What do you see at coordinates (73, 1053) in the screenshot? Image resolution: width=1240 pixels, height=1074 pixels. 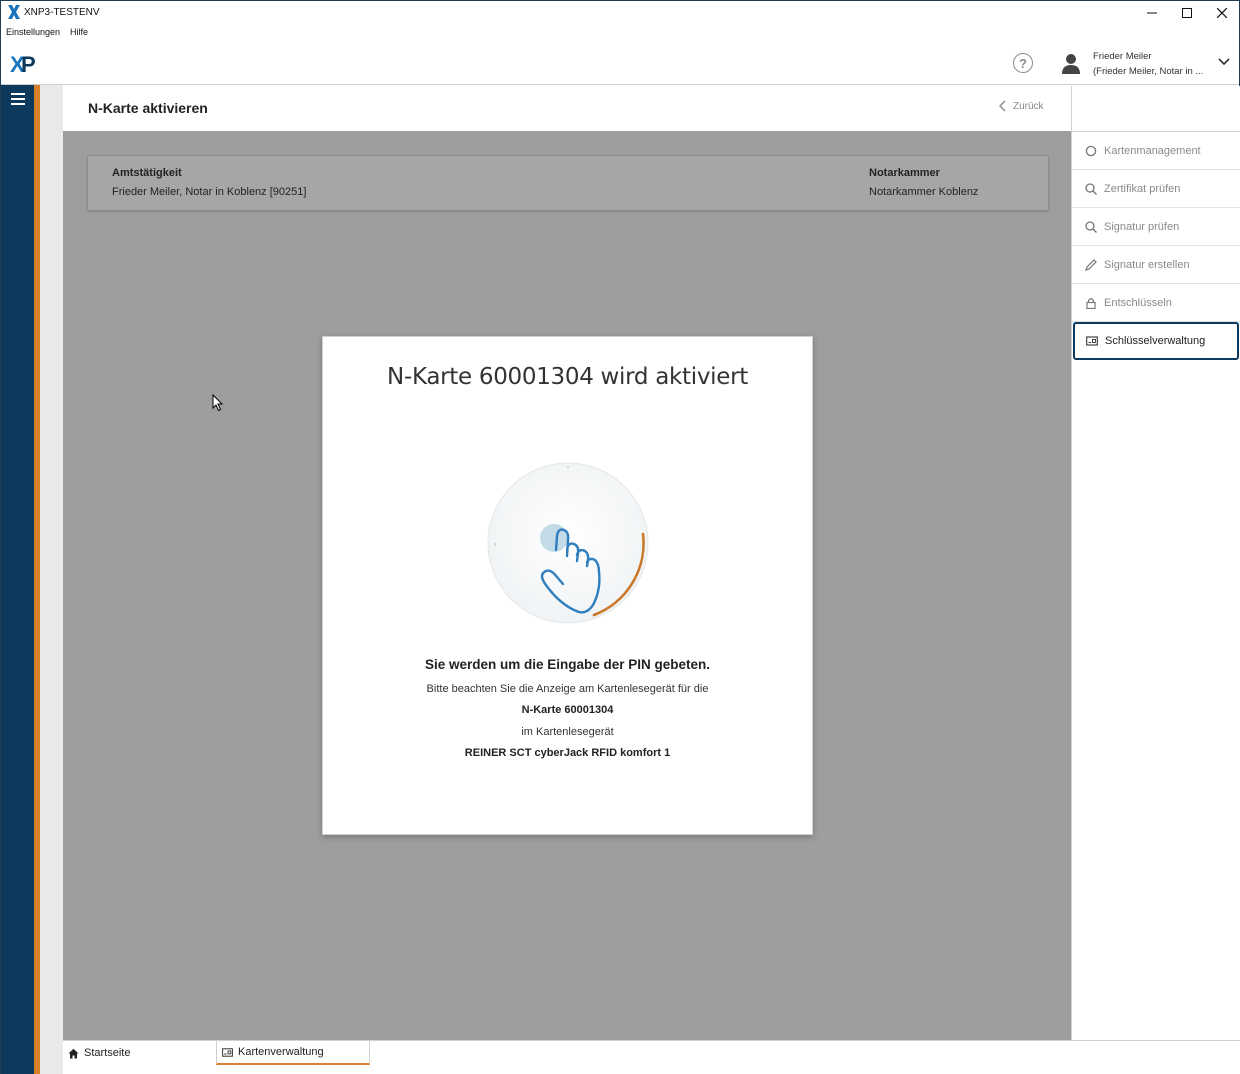 I see `home-icon` at bounding box center [73, 1053].